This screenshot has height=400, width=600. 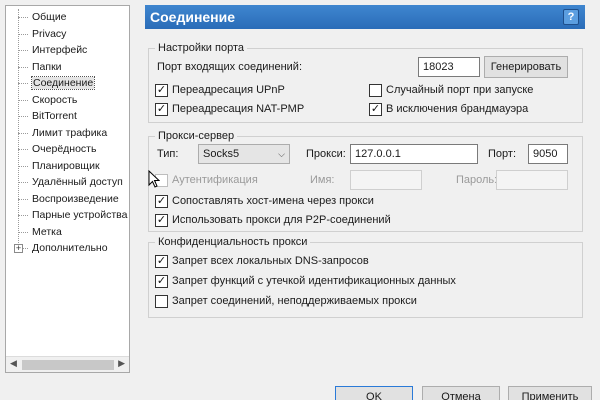 I want to click on tree-item-label: Дополнительно, so click(x=70, y=248).